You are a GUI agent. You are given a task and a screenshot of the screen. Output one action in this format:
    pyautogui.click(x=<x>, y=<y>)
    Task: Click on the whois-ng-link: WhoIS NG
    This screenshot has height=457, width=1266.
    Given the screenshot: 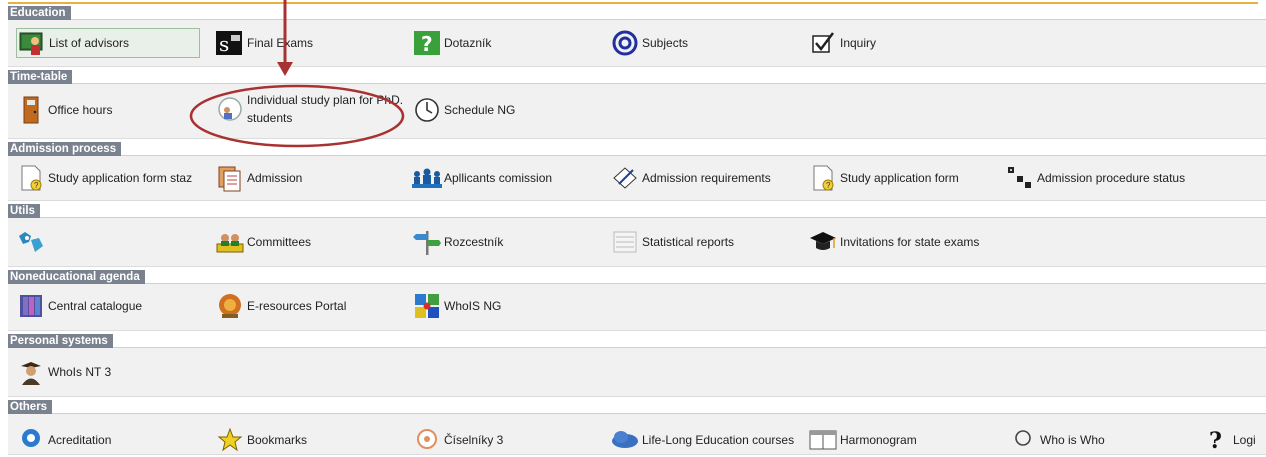 What is the action you would take?
    pyautogui.click(x=456, y=306)
    